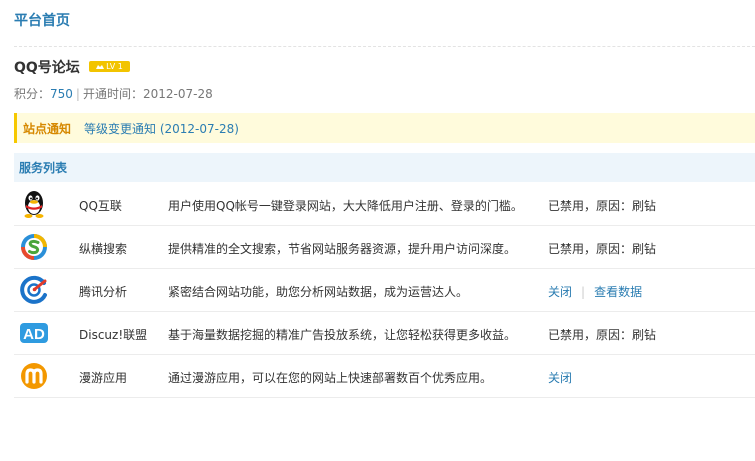 Image resolution: width=755 pixels, height=461 pixels. I want to click on service-name: 漫游应用, so click(103, 378).